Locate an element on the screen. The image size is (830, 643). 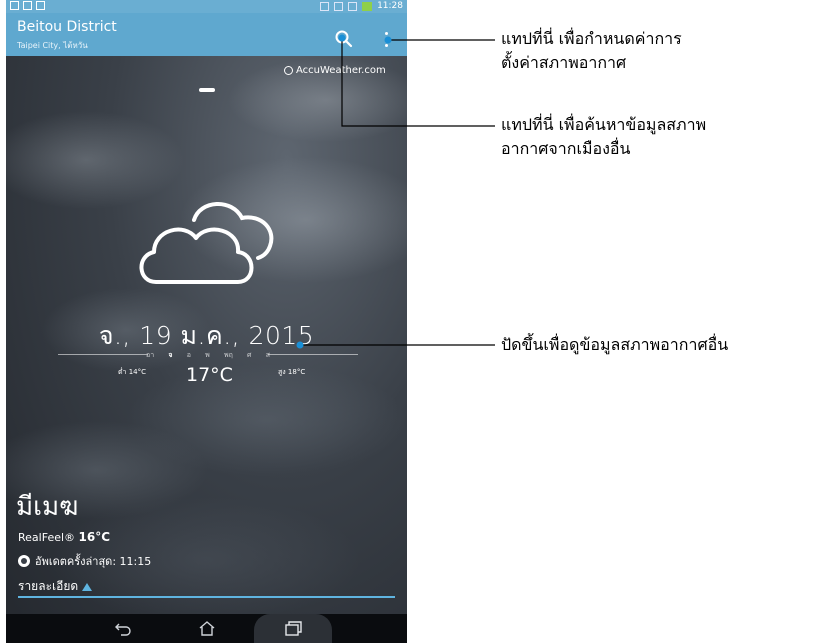
callout-swipe-line1: ปัดขึ้นเพื่อดูข้อมูลสภาพอากาศอื่น is located at coordinates (615, 344).